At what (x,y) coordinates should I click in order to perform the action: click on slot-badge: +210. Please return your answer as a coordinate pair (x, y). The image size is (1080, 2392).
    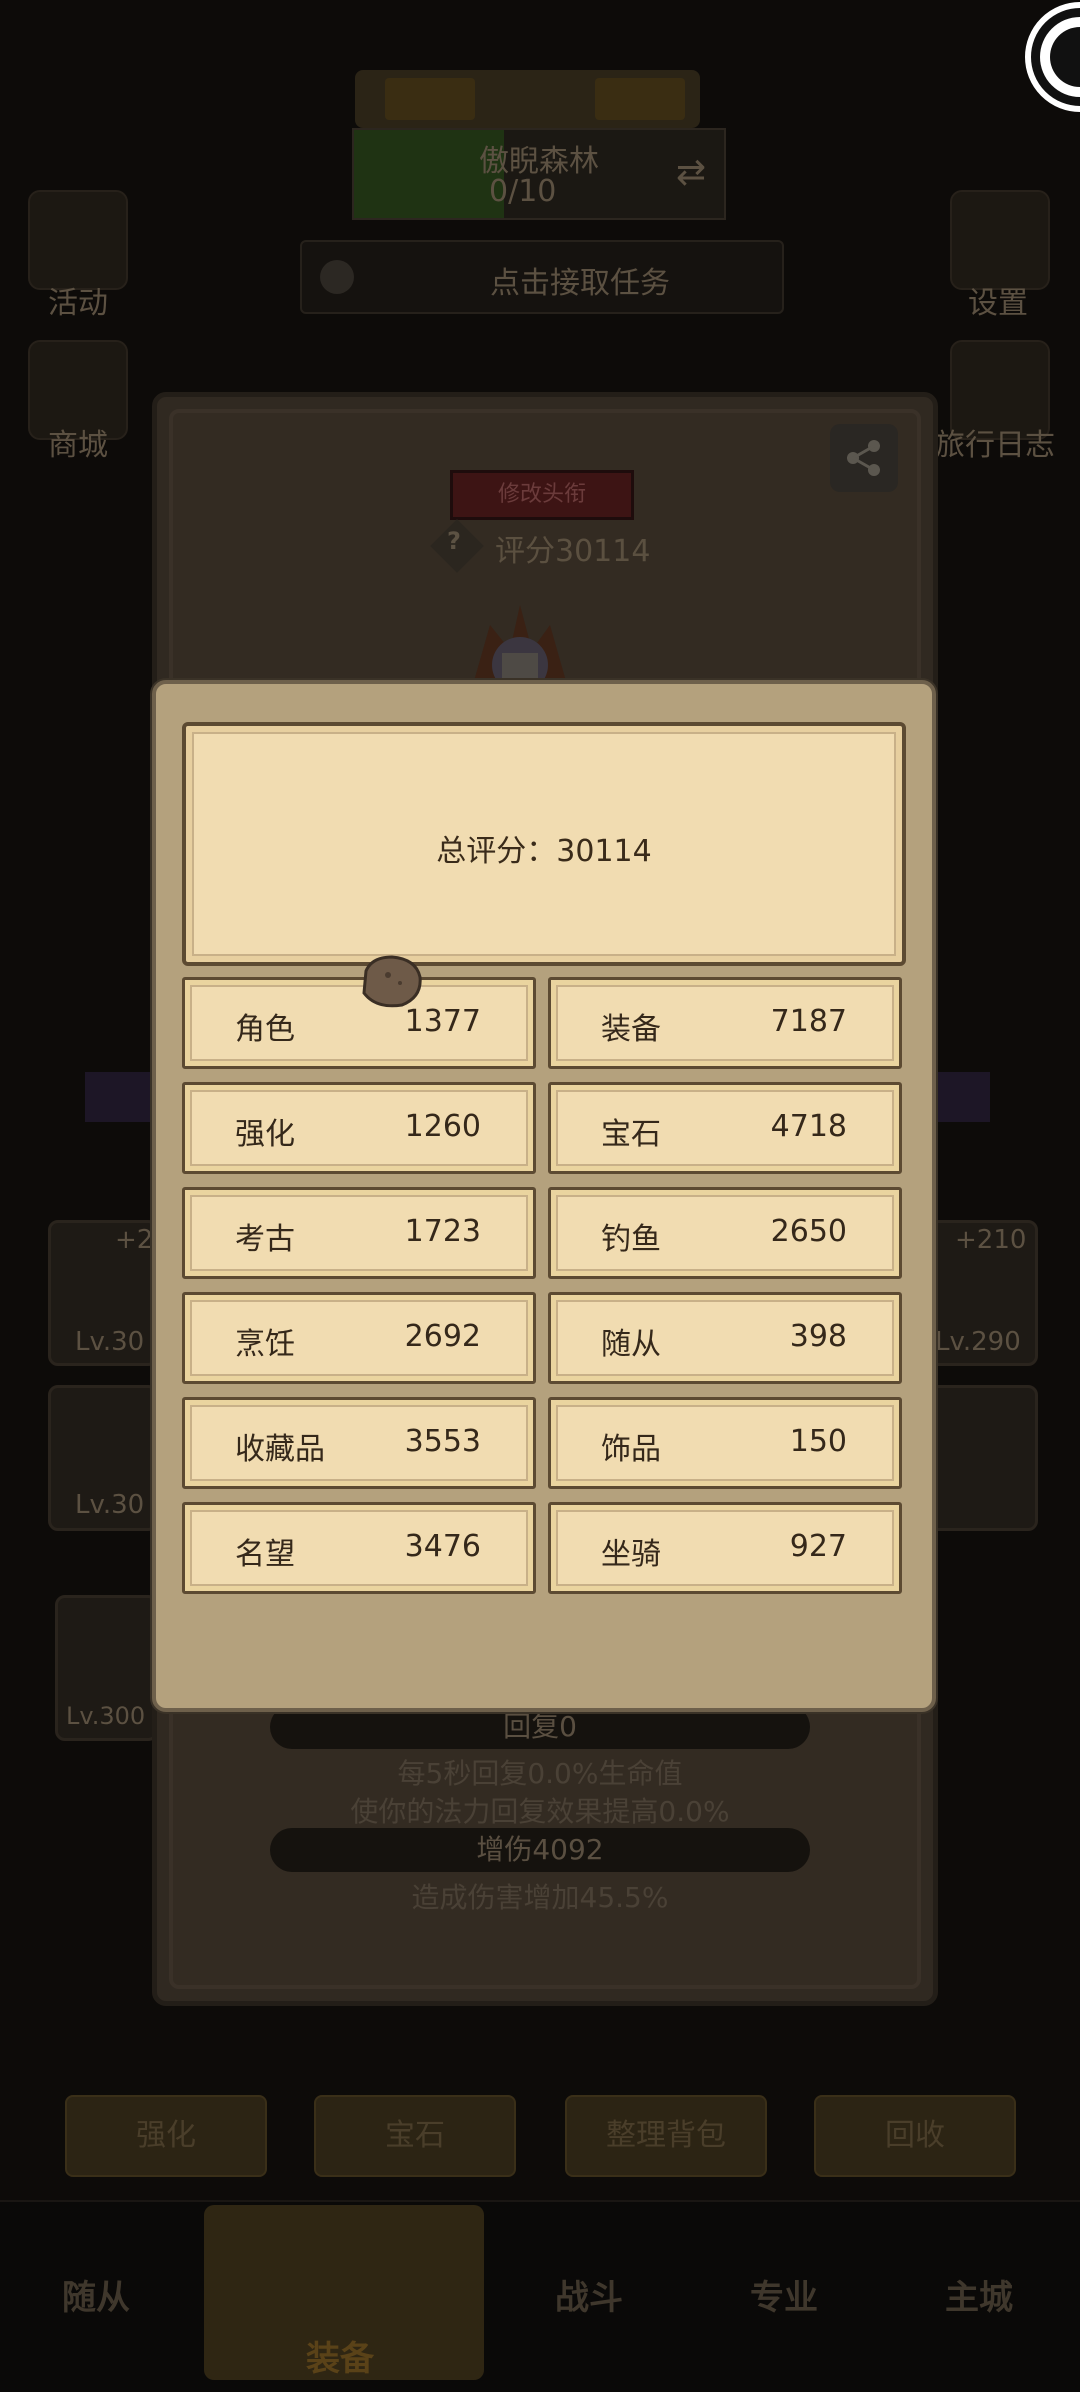
    Looking at the image, I should click on (991, 1240).